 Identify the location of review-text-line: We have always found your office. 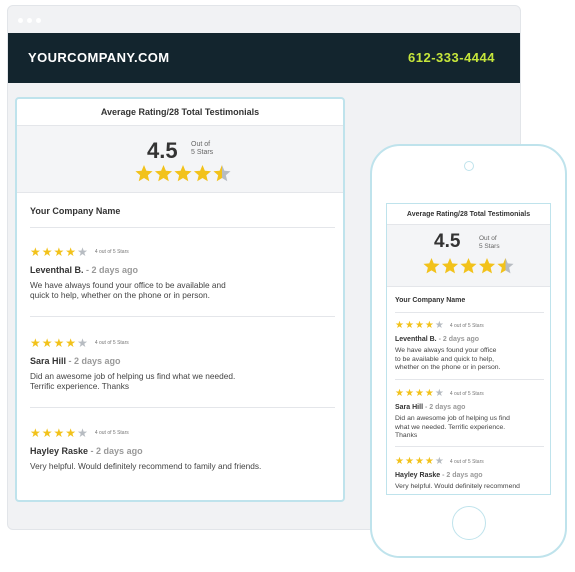
(446, 350).